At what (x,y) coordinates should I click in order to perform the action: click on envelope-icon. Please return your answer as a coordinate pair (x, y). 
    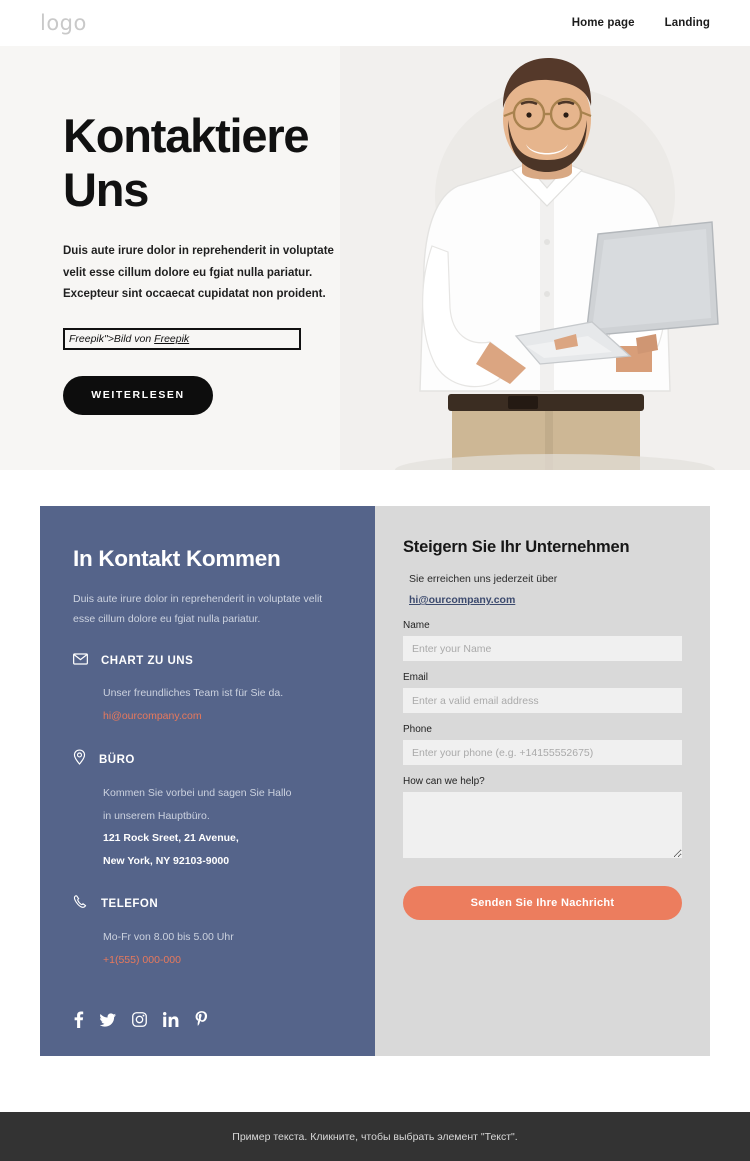
    Looking at the image, I should click on (80, 661).